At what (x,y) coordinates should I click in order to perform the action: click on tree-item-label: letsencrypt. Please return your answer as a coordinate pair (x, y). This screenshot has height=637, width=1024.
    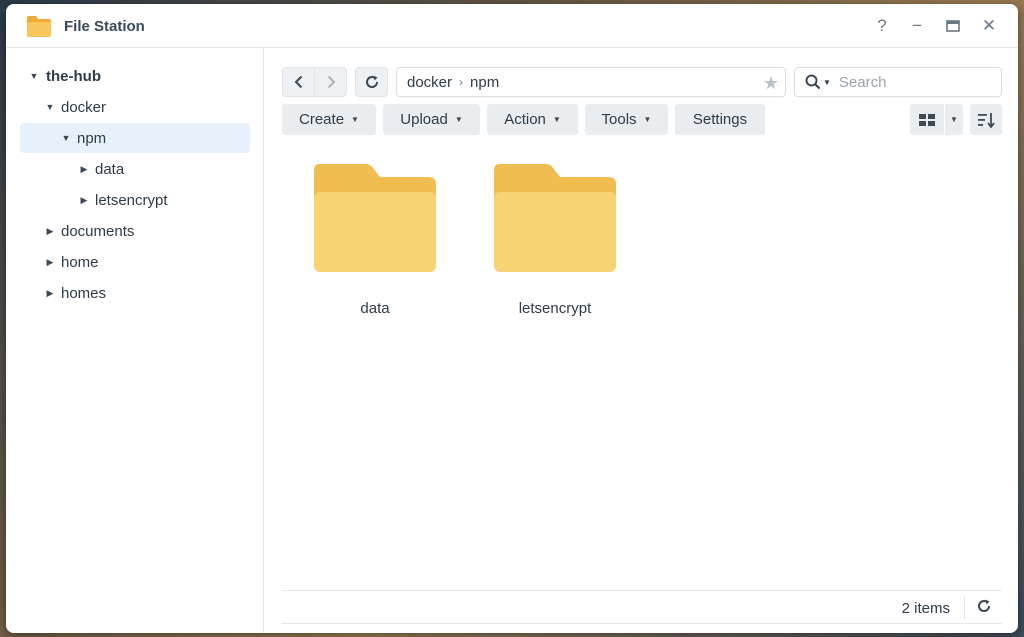
    Looking at the image, I should click on (131, 200).